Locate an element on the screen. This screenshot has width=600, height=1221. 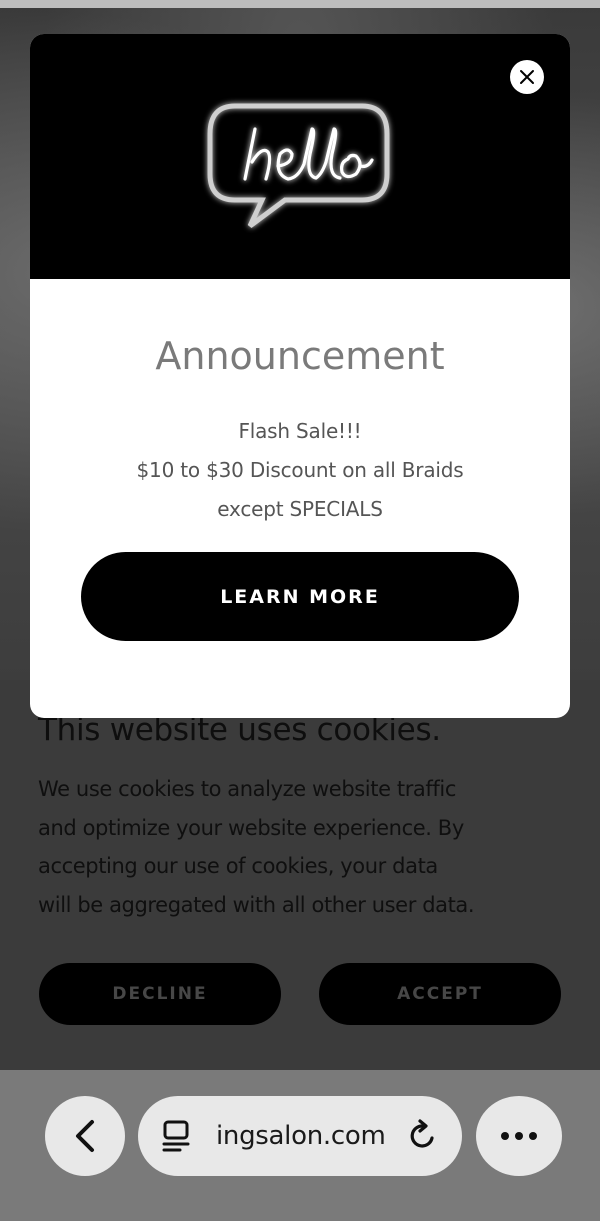
url-text: ingsalon.com is located at coordinates (301, 1136).